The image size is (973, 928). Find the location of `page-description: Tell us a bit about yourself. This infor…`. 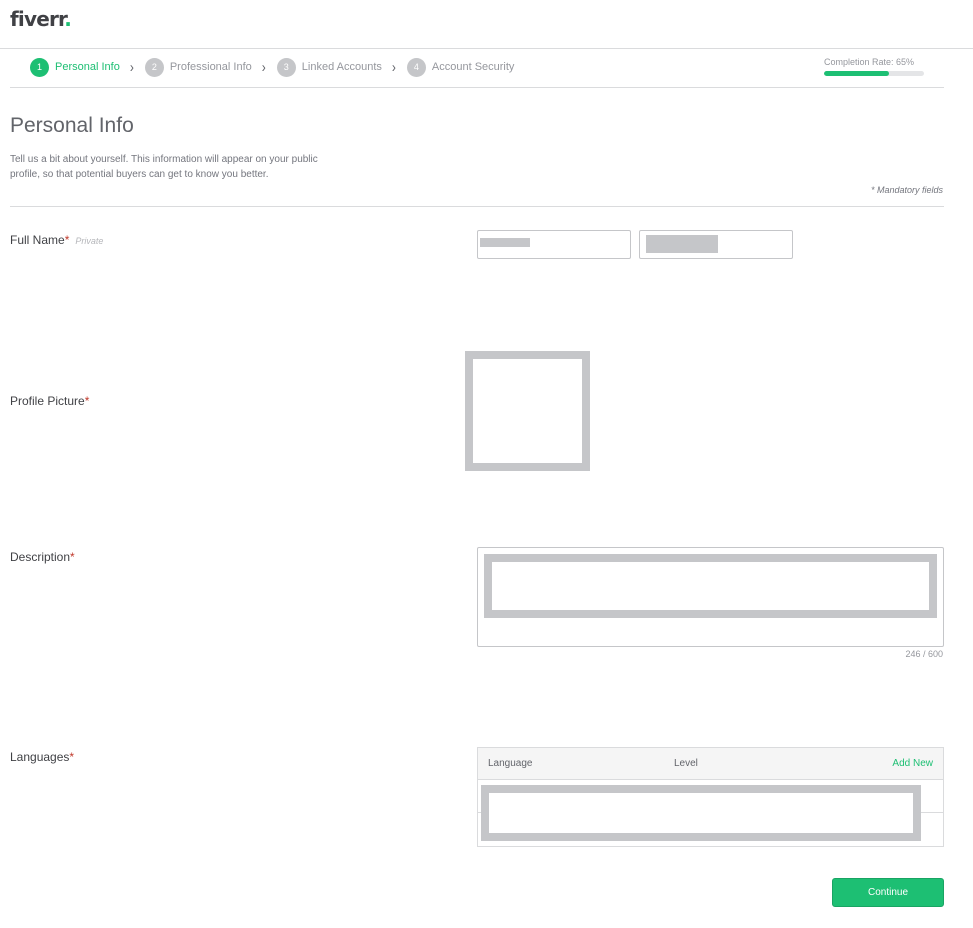

page-description: Tell us a bit about yourself. This infor… is located at coordinates (164, 167).